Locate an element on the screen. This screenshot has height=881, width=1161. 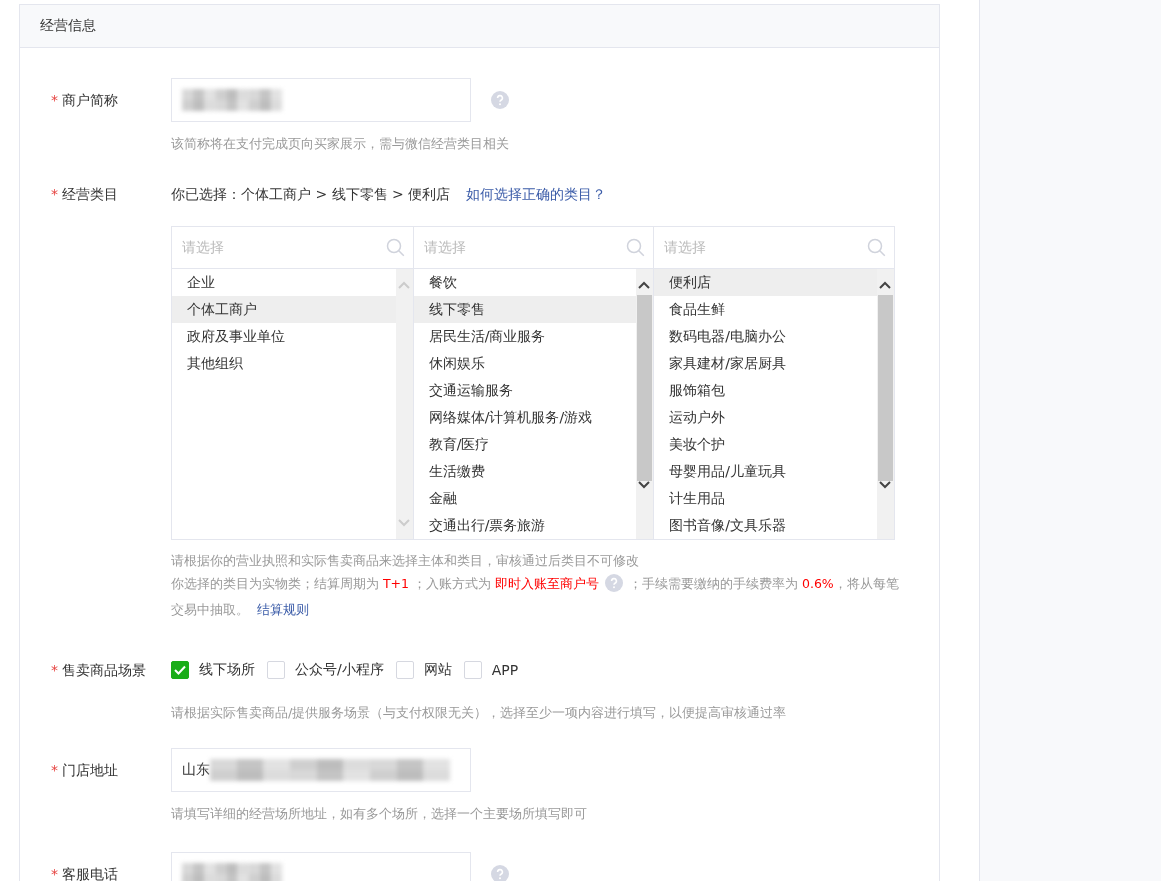
settlement-rules-link: 结算规则 is located at coordinates (283, 609).